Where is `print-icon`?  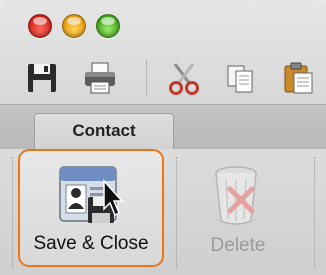 print-icon is located at coordinates (100, 78).